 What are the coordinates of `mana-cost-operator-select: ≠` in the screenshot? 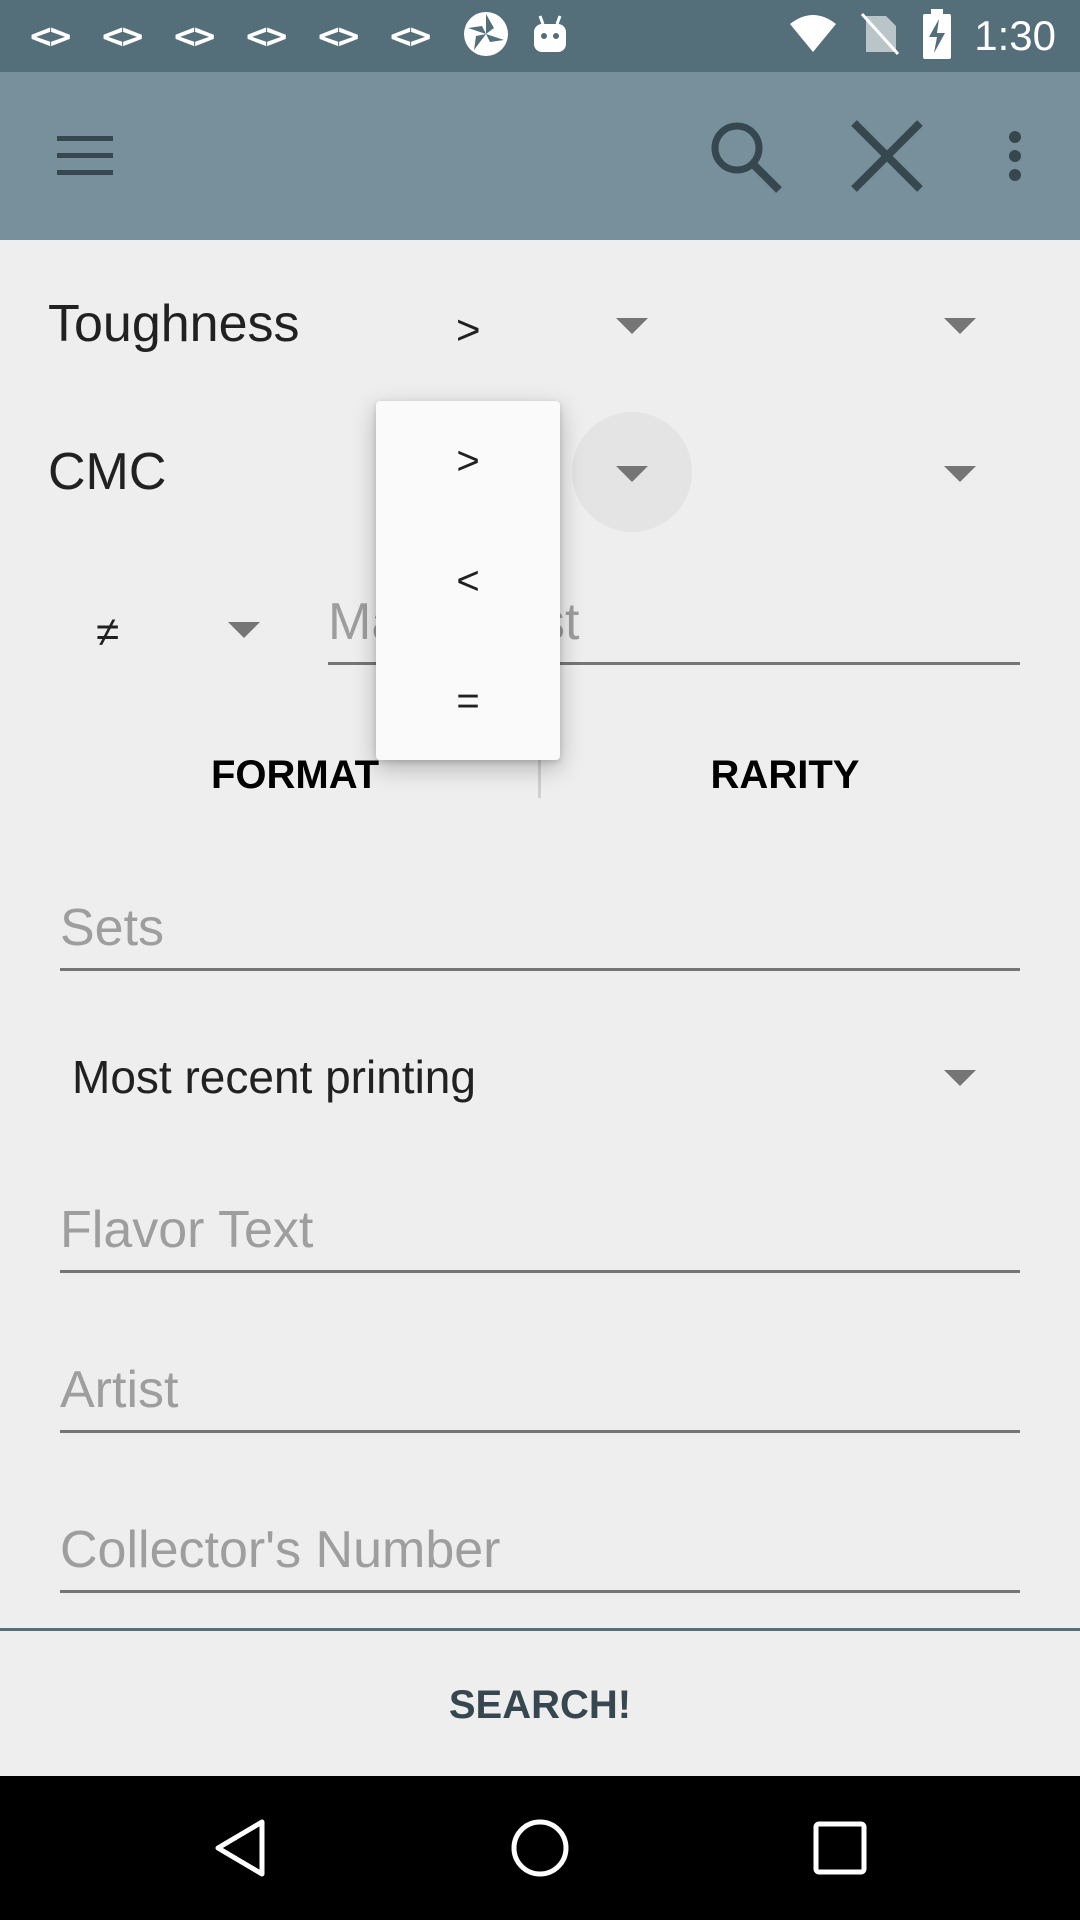 It's located at (107, 632).